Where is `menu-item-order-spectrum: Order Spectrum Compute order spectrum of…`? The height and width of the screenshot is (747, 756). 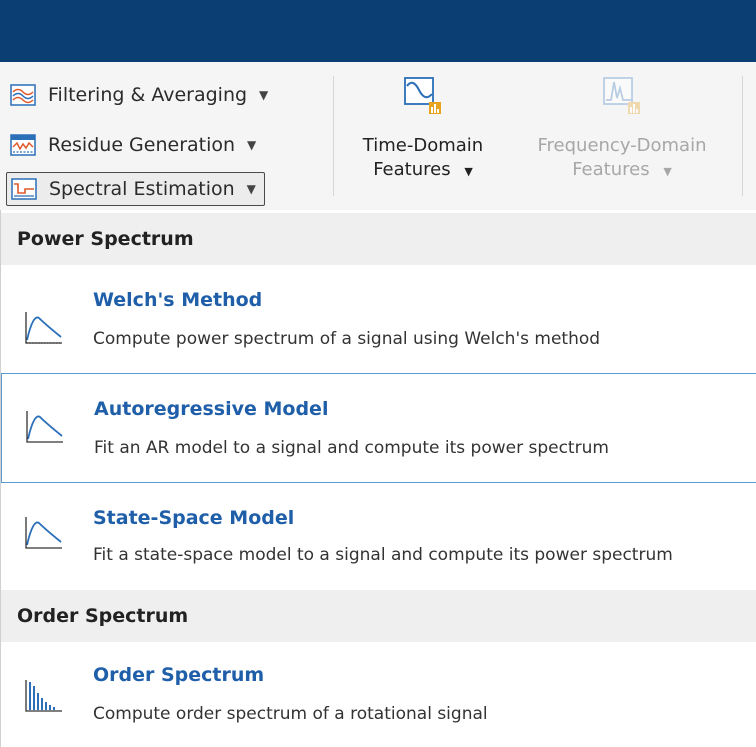
menu-item-order-spectrum: Order Spectrum Compute order spectrum of… is located at coordinates (378, 698).